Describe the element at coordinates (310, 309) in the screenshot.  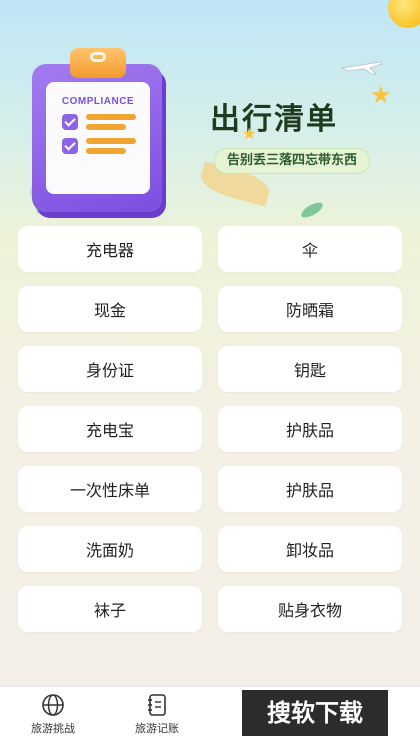
I see `checklist-item: 防晒霜` at that location.